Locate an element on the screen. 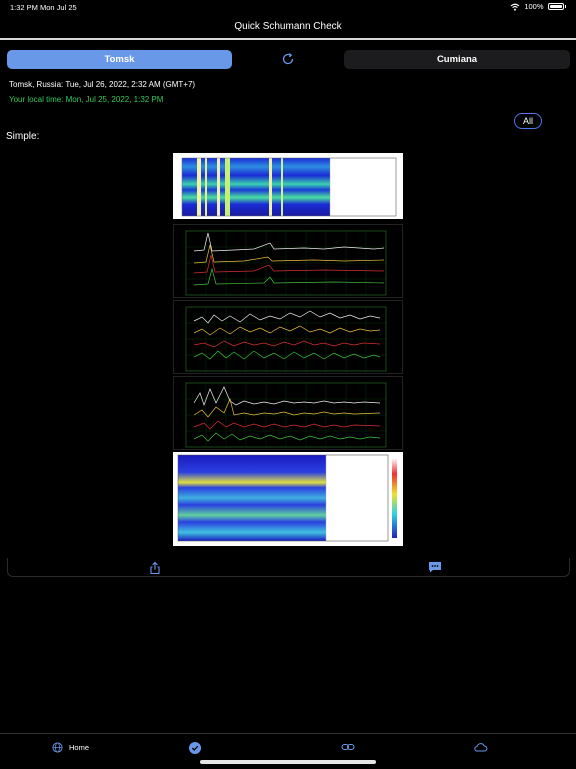 The width and height of the screenshot is (576, 769). tab-home: Home is located at coordinates (70, 747).